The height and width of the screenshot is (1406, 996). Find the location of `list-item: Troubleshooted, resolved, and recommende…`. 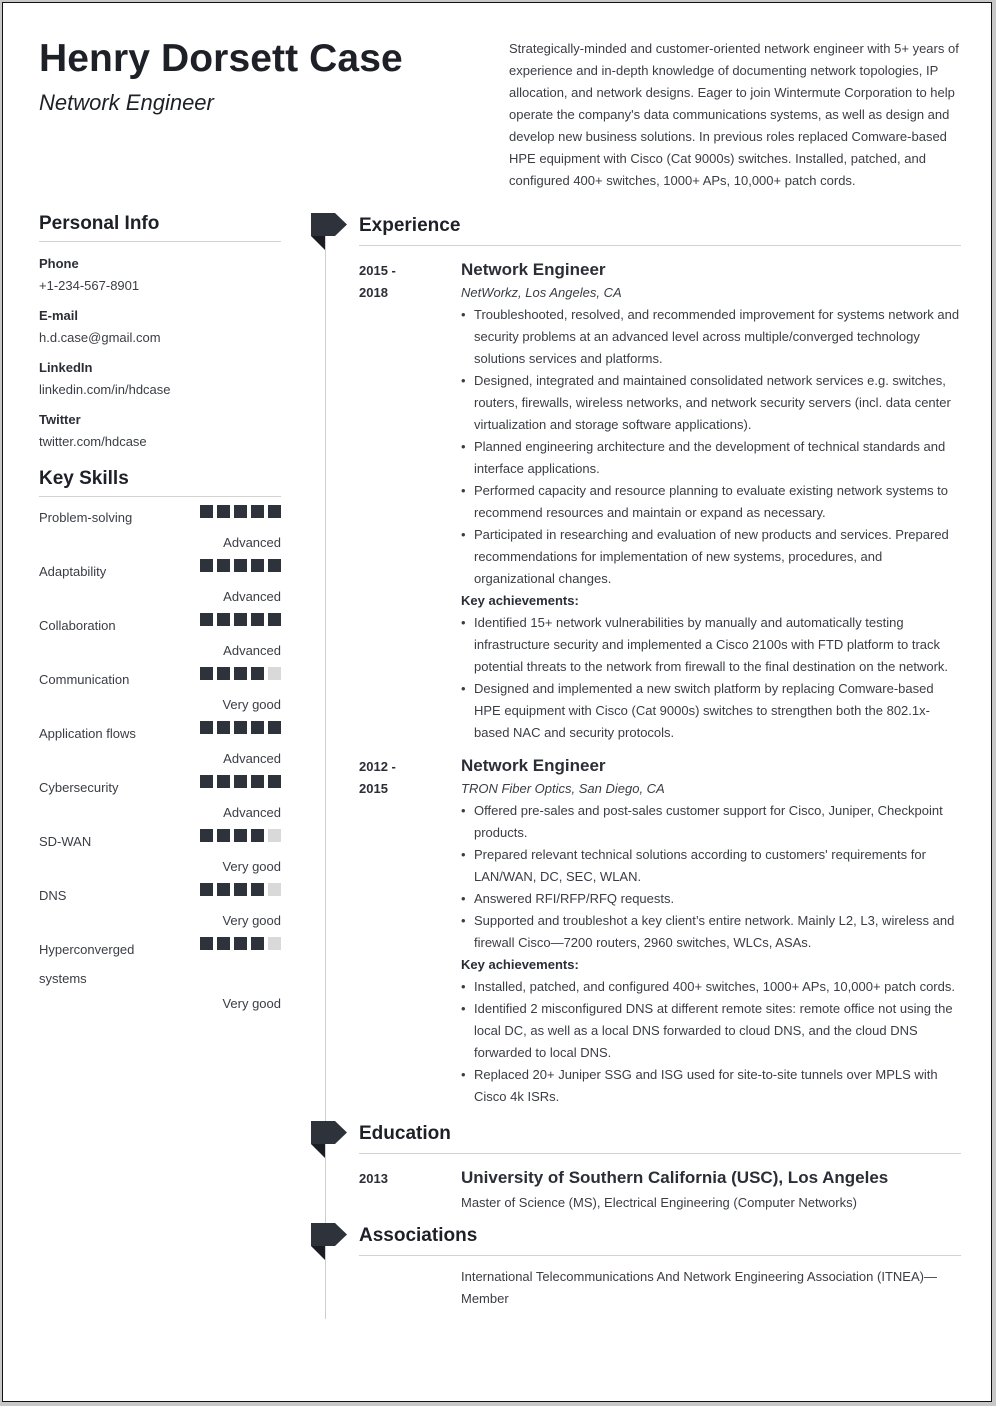

list-item: Troubleshooted, resolved, and recommende… is located at coordinates (711, 337).